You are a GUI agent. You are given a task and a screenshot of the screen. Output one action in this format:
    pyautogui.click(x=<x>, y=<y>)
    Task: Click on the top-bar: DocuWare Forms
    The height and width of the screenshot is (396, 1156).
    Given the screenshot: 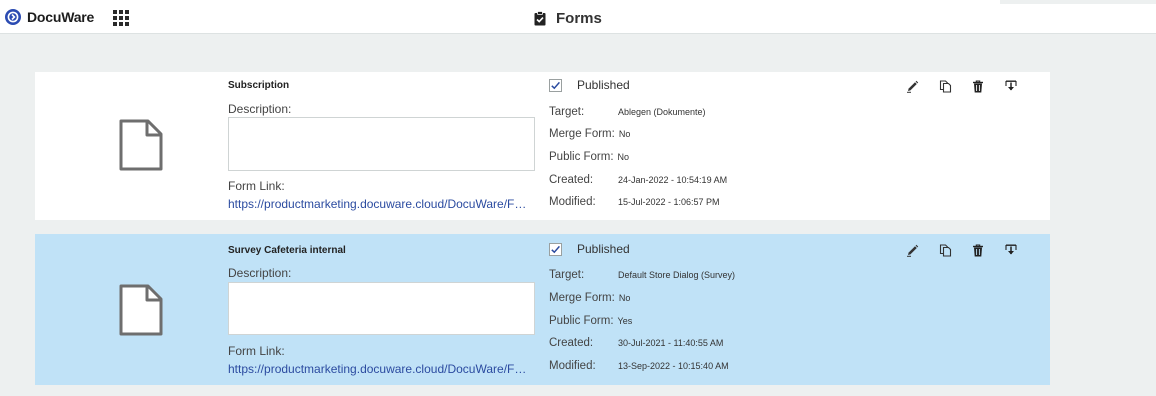 What is the action you would take?
    pyautogui.click(x=578, y=17)
    